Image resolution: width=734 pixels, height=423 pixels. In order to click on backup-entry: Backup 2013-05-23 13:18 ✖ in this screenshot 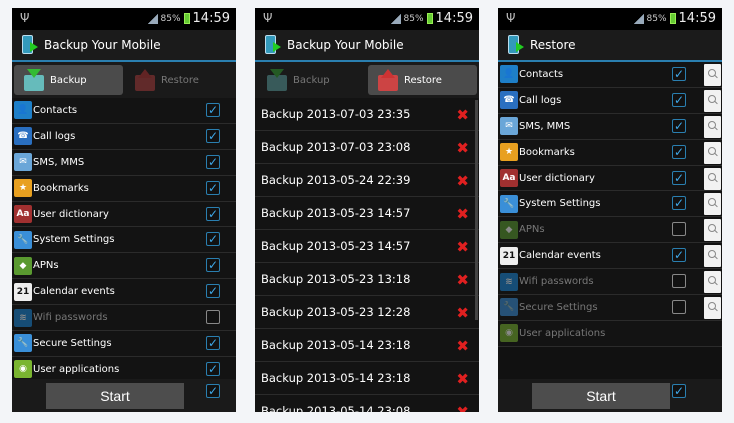, I will do `click(367, 279)`.